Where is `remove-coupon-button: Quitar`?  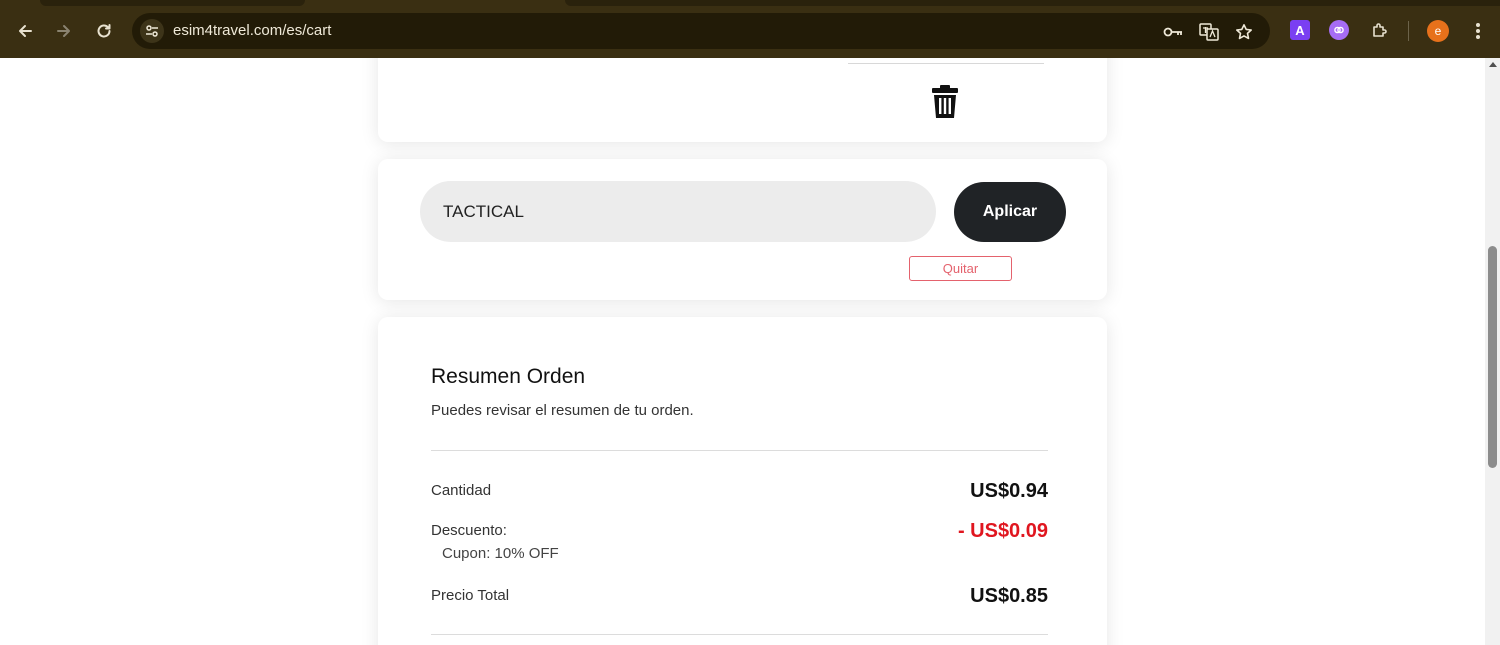
remove-coupon-button: Quitar is located at coordinates (960, 268).